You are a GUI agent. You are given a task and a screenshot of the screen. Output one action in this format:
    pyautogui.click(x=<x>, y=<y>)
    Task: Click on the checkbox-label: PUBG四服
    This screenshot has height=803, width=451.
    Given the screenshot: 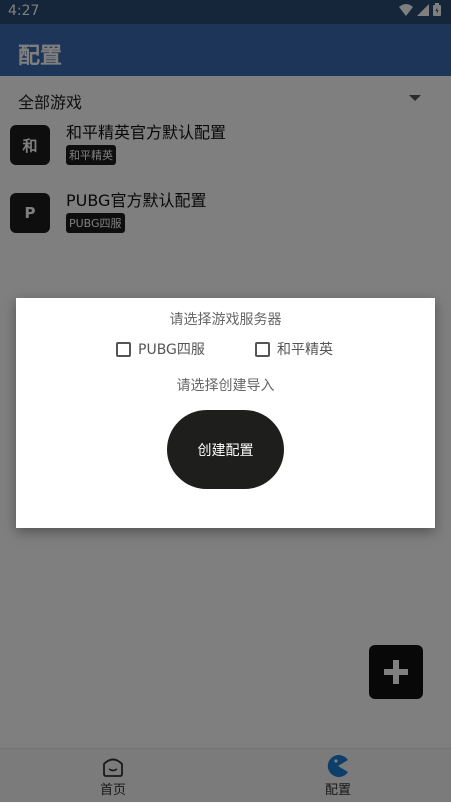 What is the action you would take?
    pyautogui.click(x=171, y=350)
    